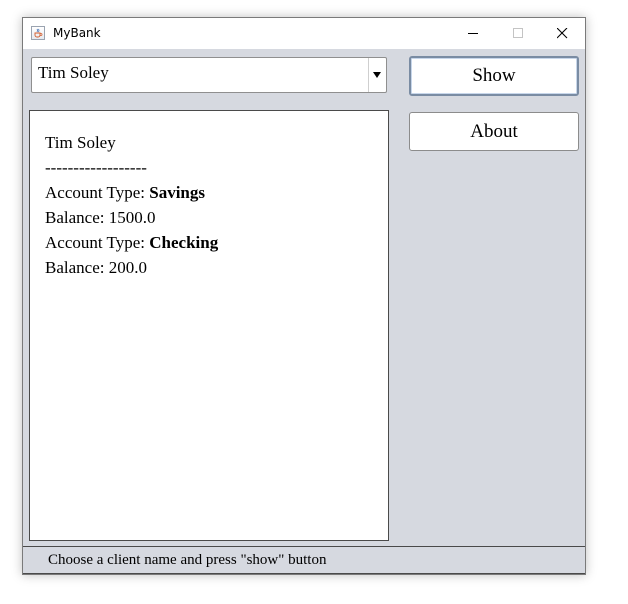  I want to click on maximize-button, so click(518, 33).